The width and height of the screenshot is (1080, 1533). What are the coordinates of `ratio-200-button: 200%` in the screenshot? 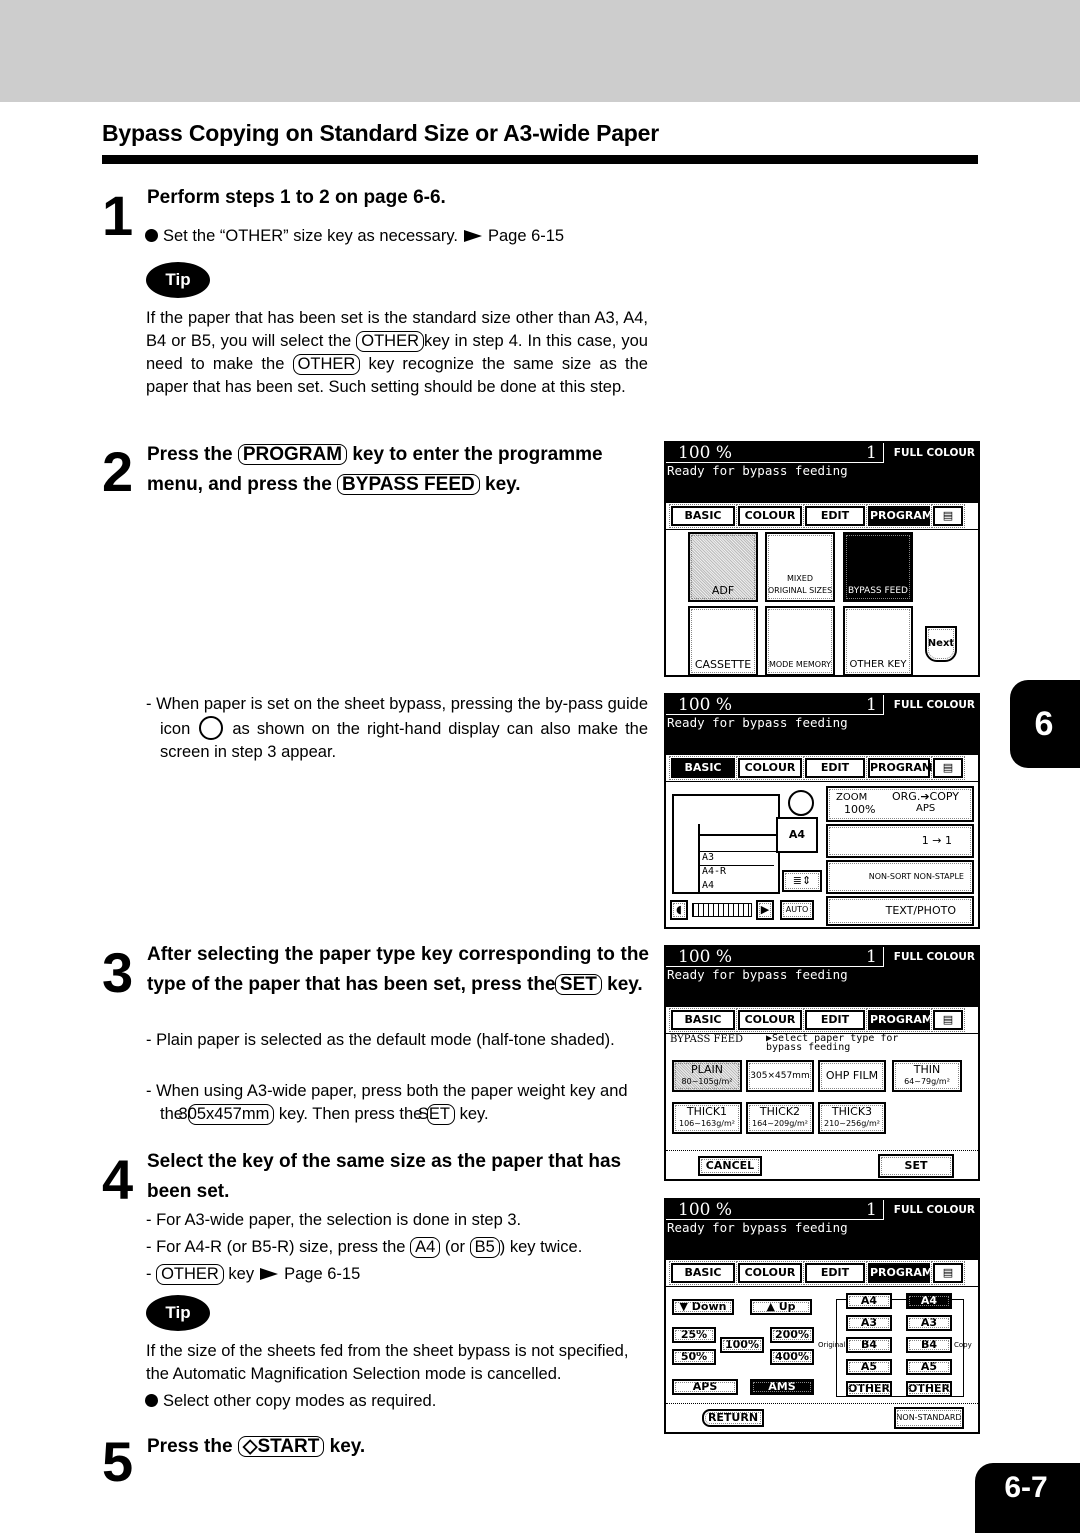 It's located at (792, 1335).